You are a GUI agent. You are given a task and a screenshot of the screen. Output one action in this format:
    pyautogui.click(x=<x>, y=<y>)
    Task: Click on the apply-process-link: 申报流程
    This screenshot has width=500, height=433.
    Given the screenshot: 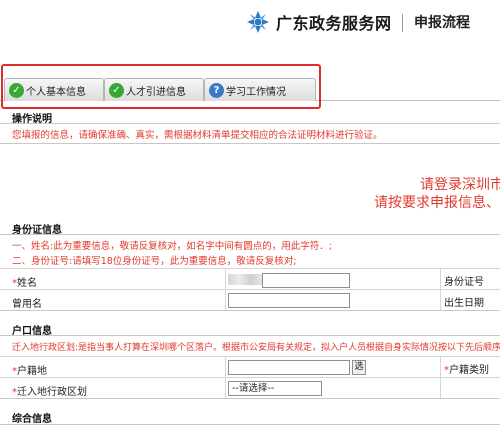 What is the action you would take?
    pyautogui.click(x=442, y=22)
    